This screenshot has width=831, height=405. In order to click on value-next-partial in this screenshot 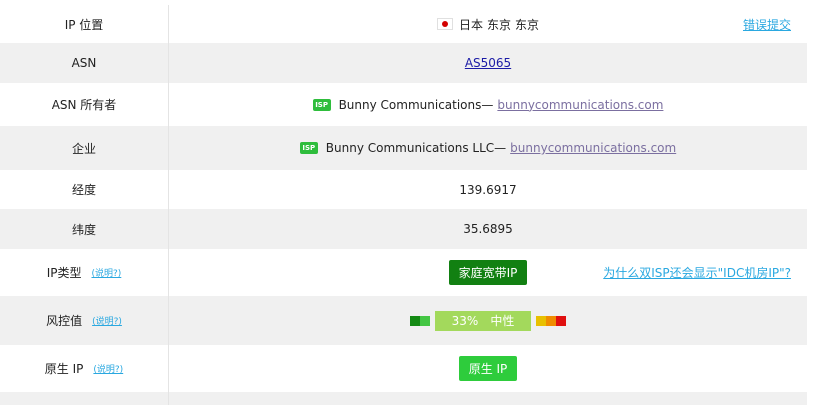, I will do `click(488, 398)`.